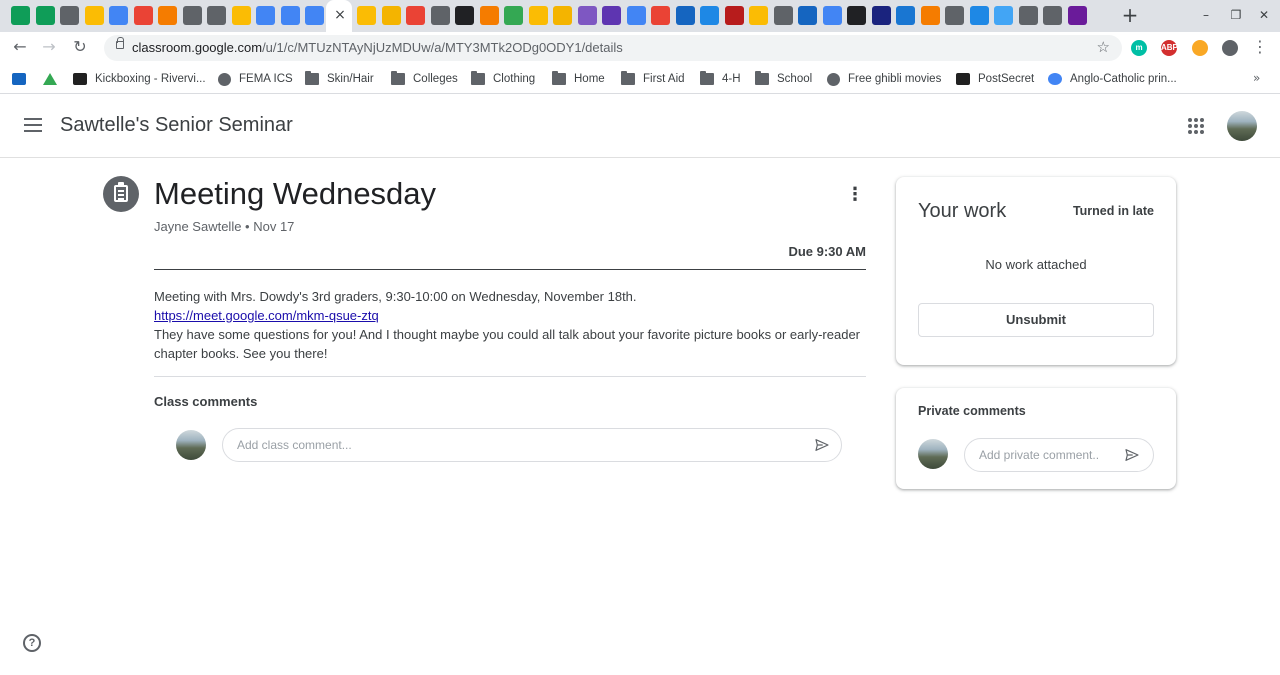 The image size is (1280, 675). Describe the element at coordinates (266, 315) in the screenshot. I see `meet-link: https://meet.google.com/mkm-qsue-ztq` at that location.